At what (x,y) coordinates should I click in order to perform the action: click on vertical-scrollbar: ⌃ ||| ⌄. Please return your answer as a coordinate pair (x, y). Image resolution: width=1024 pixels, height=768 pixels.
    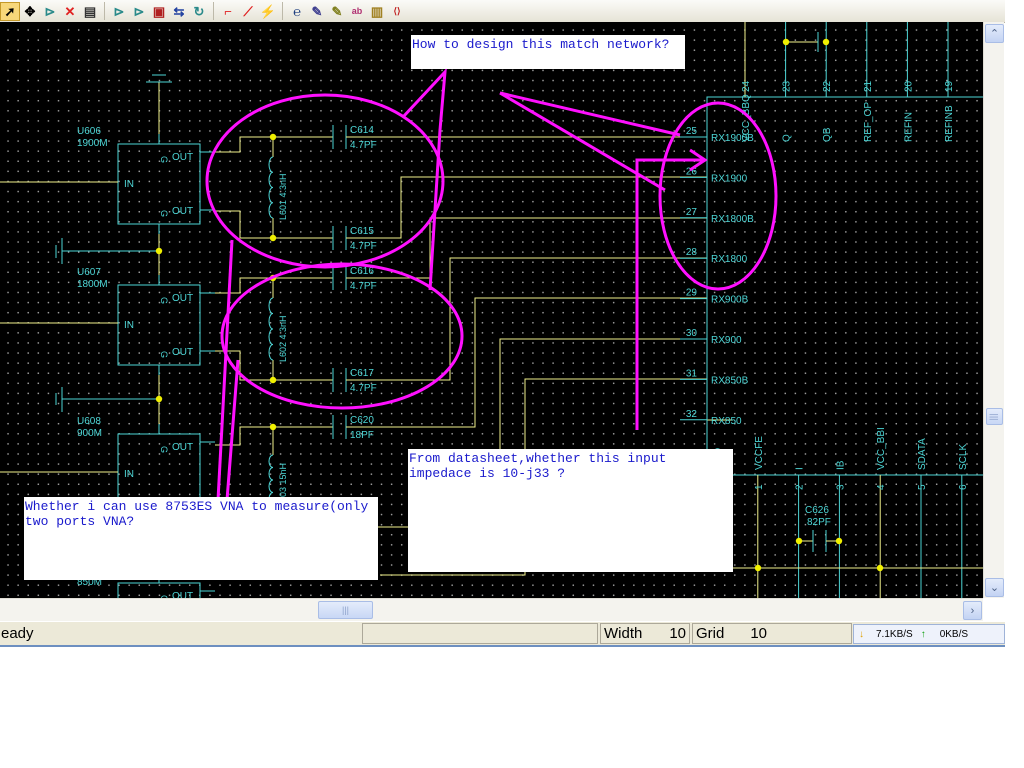
    Looking at the image, I should click on (993, 310).